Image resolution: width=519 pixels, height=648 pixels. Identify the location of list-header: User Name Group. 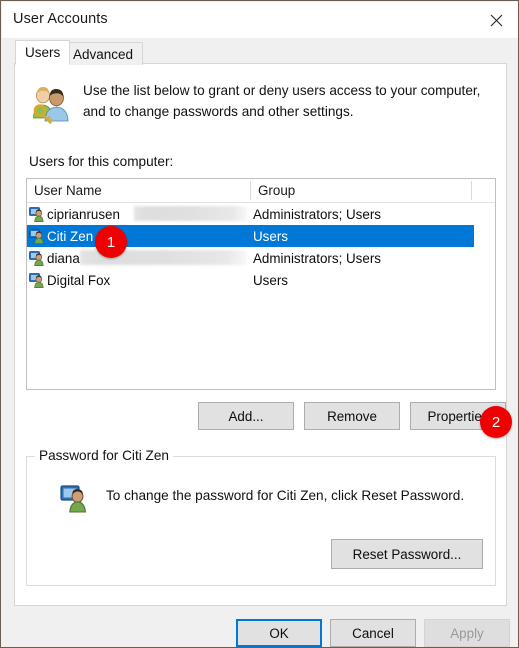
(261, 191).